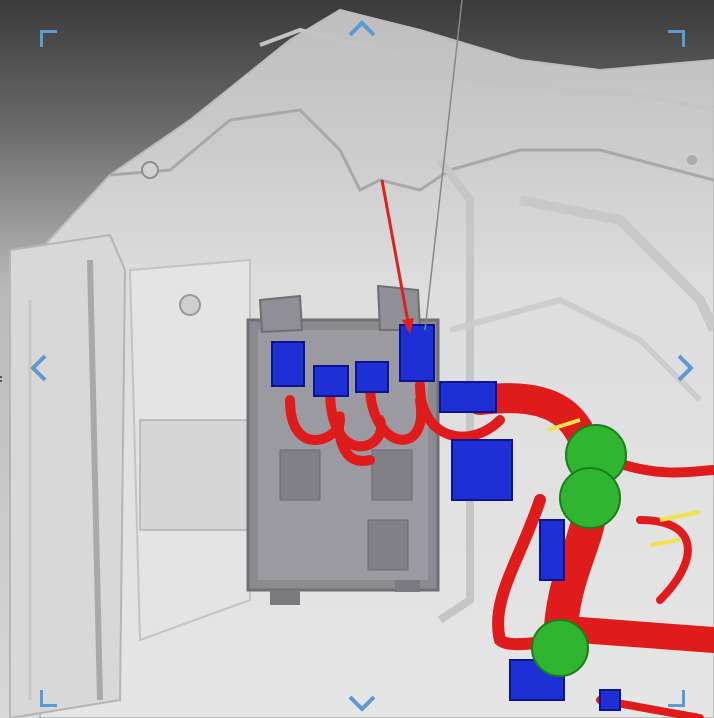 This screenshot has height=718, width=714. Describe the element at coordinates (362, 28) in the screenshot. I see `chevron-up-icon` at that location.